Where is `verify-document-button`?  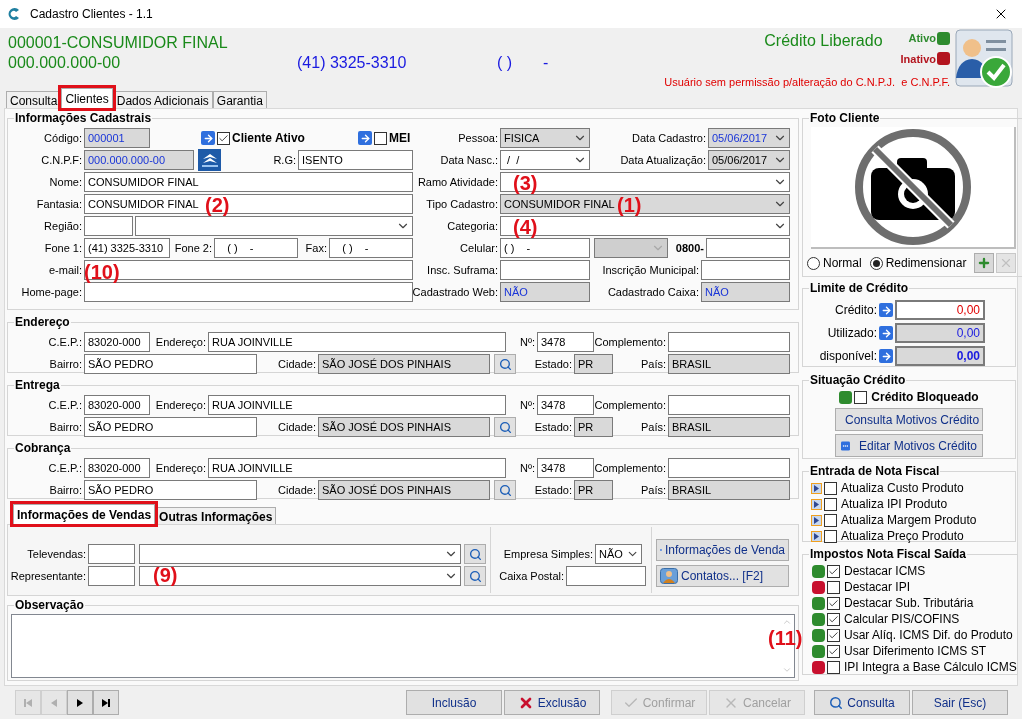 verify-document-button is located at coordinates (209, 160).